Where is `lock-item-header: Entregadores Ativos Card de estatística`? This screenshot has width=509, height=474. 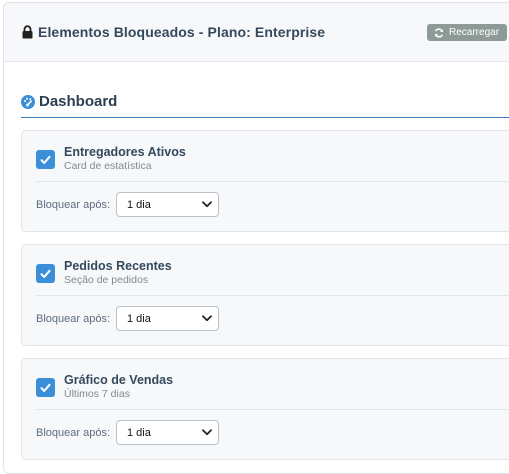 lock-item-header: Entregadores Ativos Card de estatística is located at coordinates (272, 165).